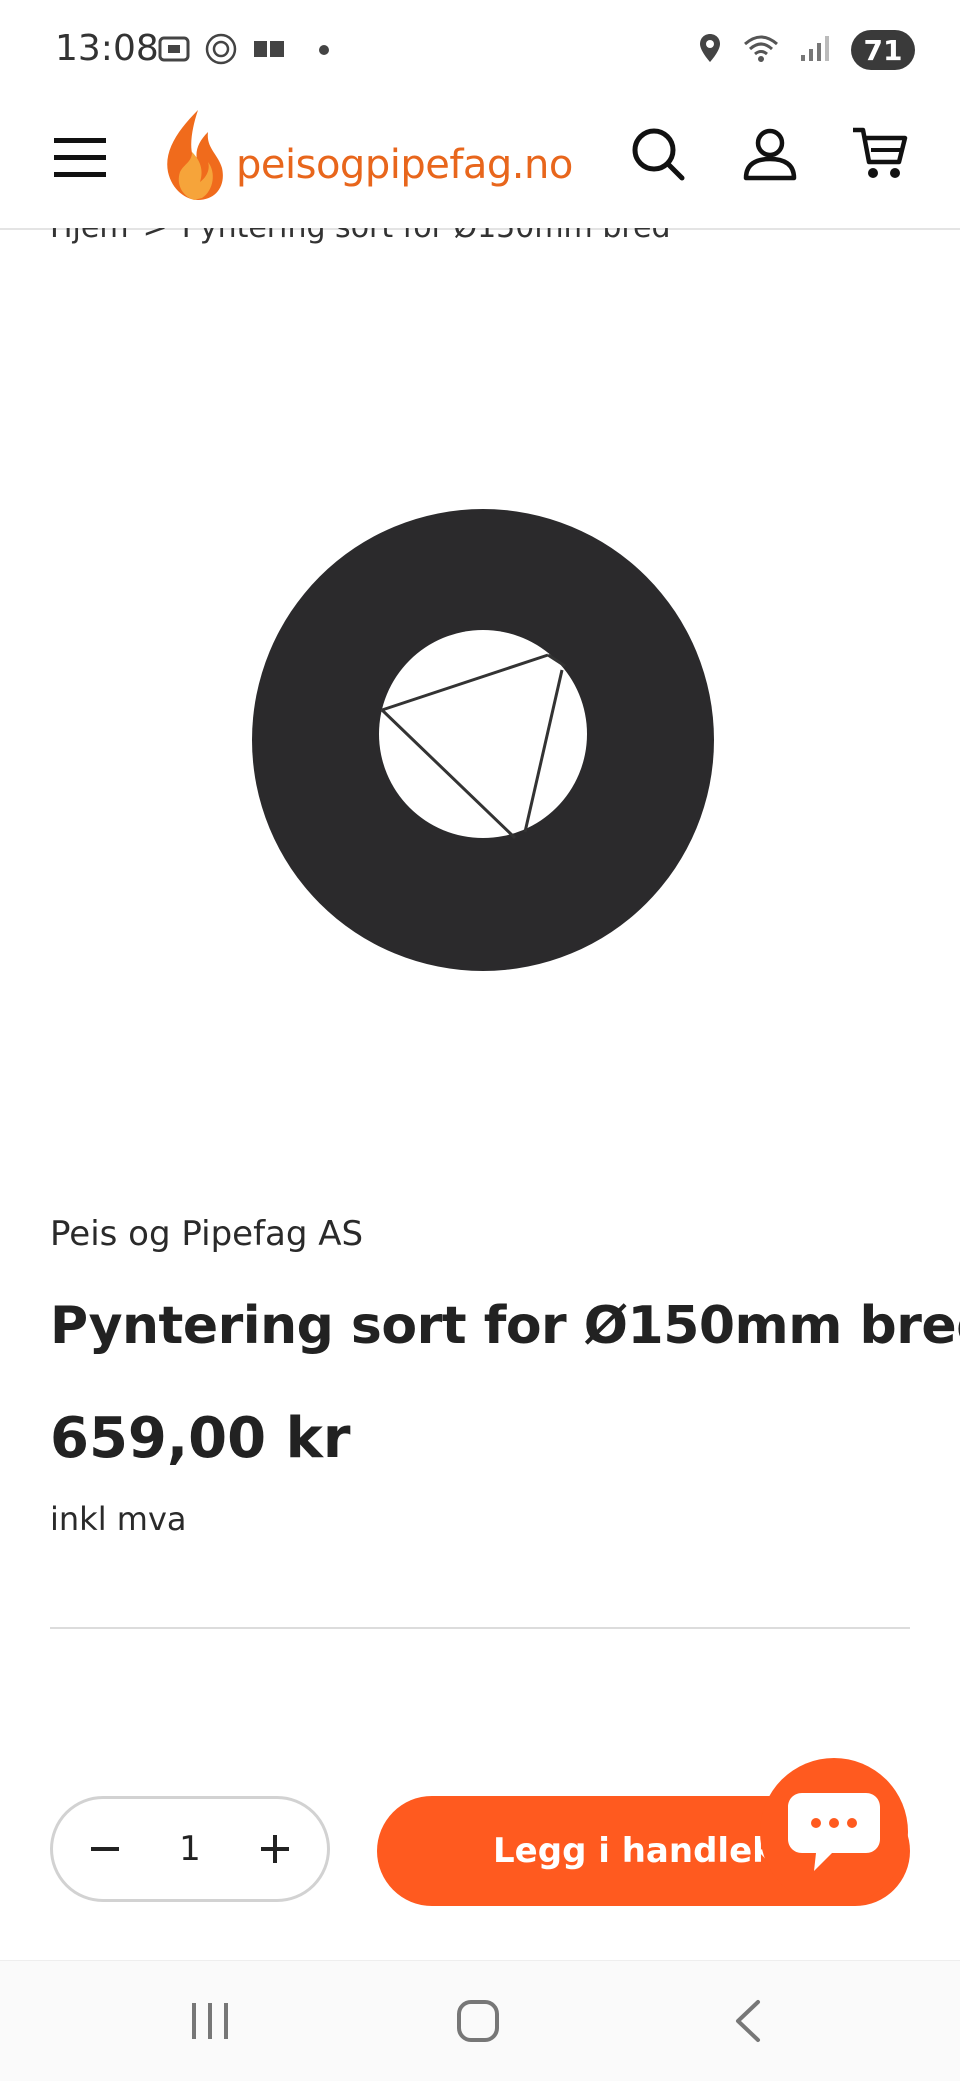  I want to click on back-icon, so click(748, 2021).